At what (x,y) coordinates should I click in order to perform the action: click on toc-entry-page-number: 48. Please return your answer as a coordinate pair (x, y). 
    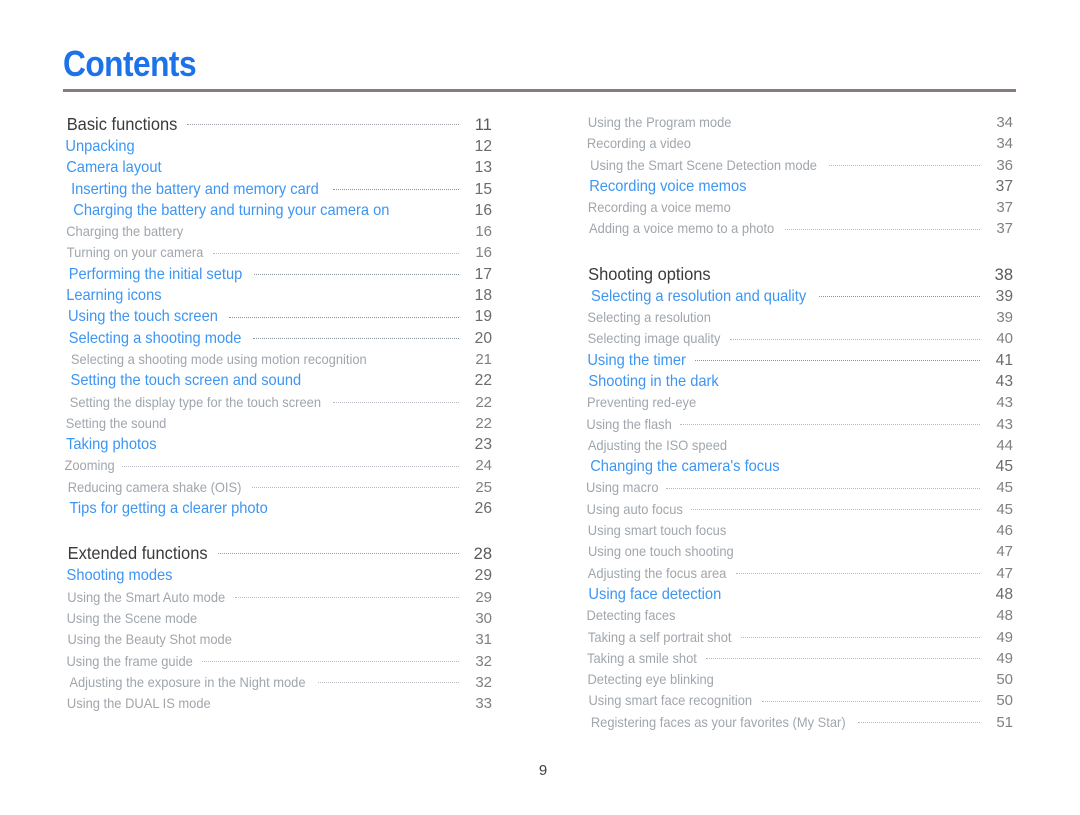
    Looking at the image, I should click on (1004, 594).